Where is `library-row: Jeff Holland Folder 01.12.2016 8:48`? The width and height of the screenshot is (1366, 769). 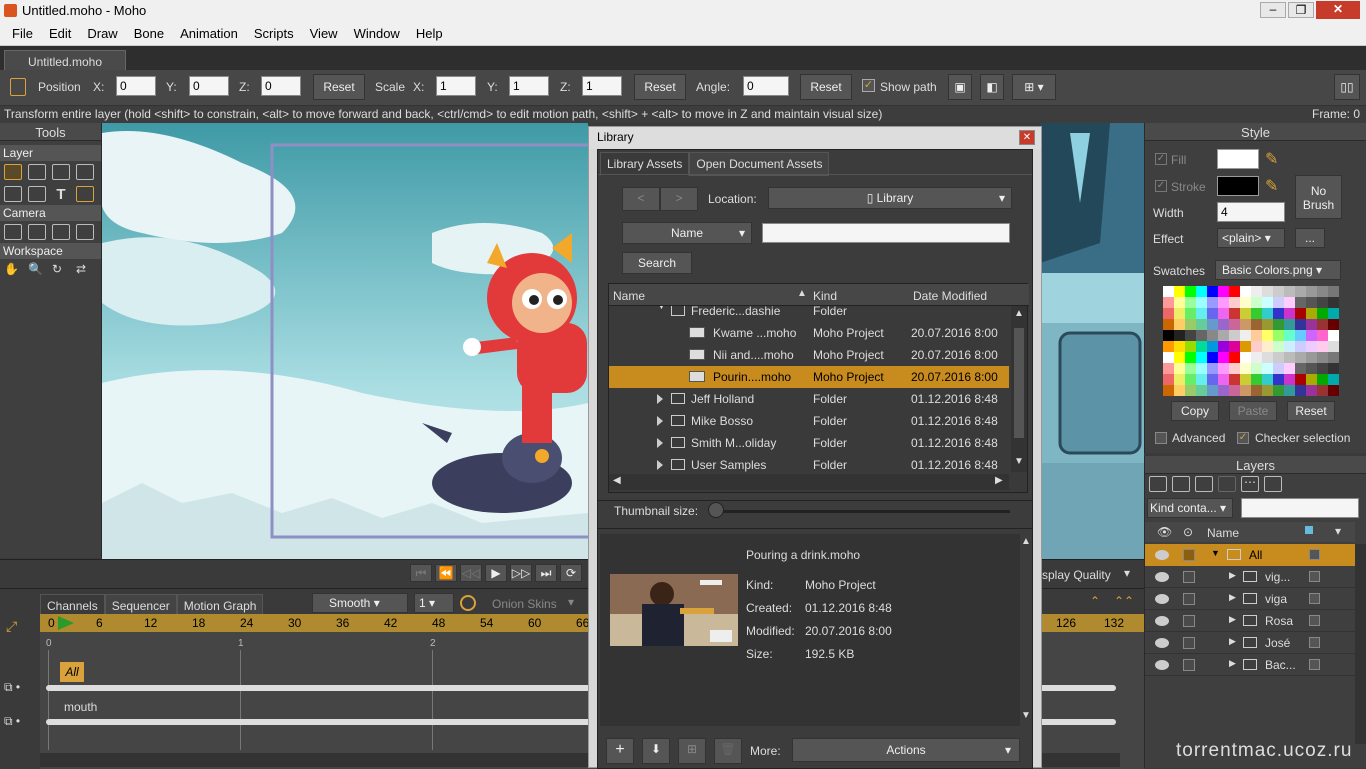 library-row: Jeff Holland Folder 01.12.2016 8:48 is located at coordinates (809, 399).